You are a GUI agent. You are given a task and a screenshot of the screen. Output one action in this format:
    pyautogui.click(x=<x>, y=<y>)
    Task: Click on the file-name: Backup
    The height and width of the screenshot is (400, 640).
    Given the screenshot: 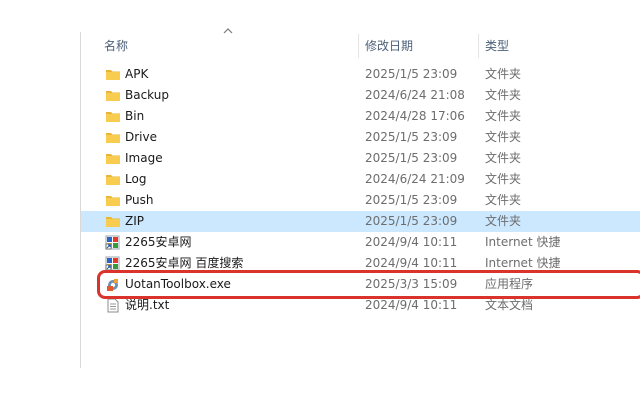 What is the action you would take?
    pyautogui.click(x=147, y=95)
    